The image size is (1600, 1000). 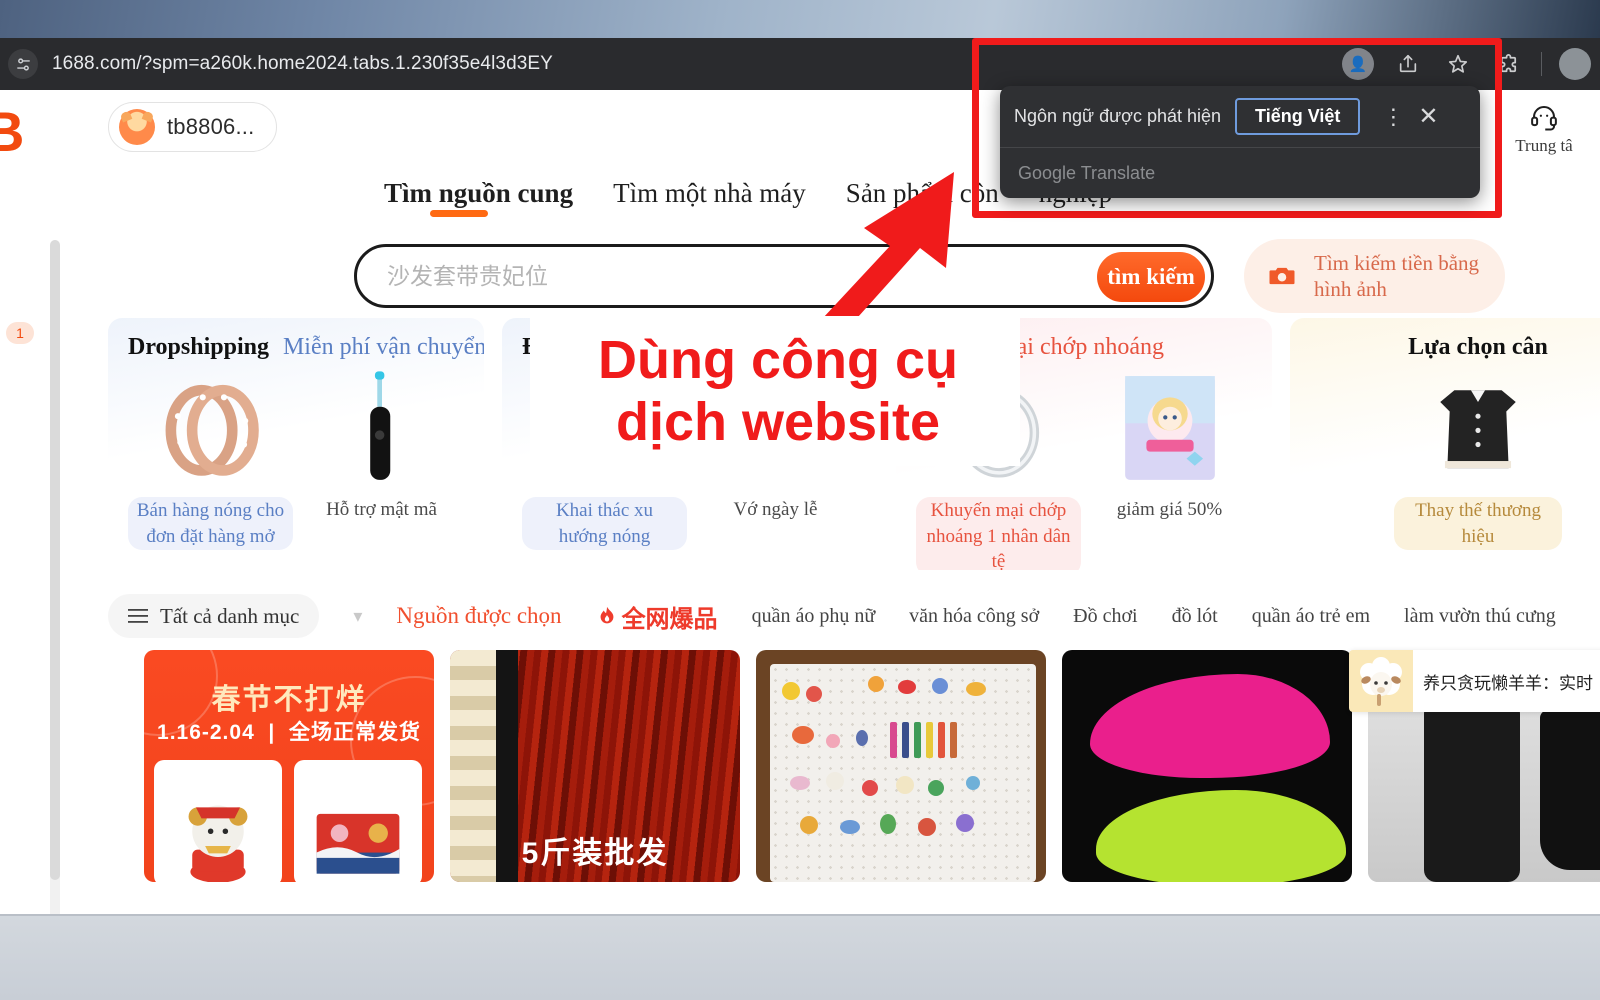 I want to click on browser-right-icons: 👤, so click(x=1470, y=64).